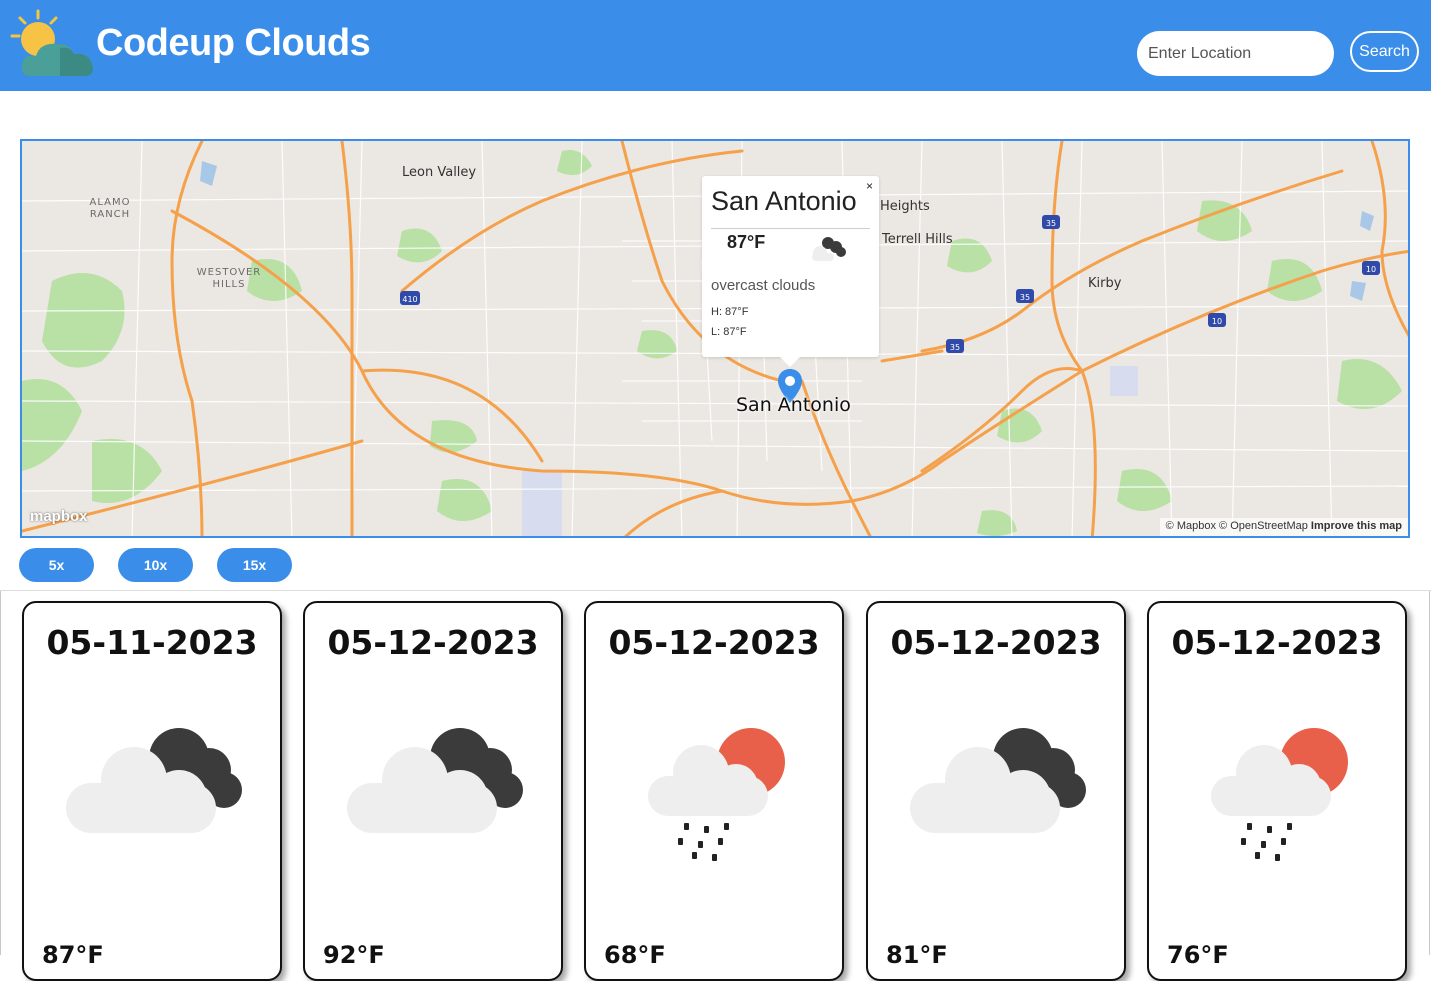 This screenshot has width=1431, height=981. I want to click on forecast-card: 05-12-2023 92°F, so click(433, 791).